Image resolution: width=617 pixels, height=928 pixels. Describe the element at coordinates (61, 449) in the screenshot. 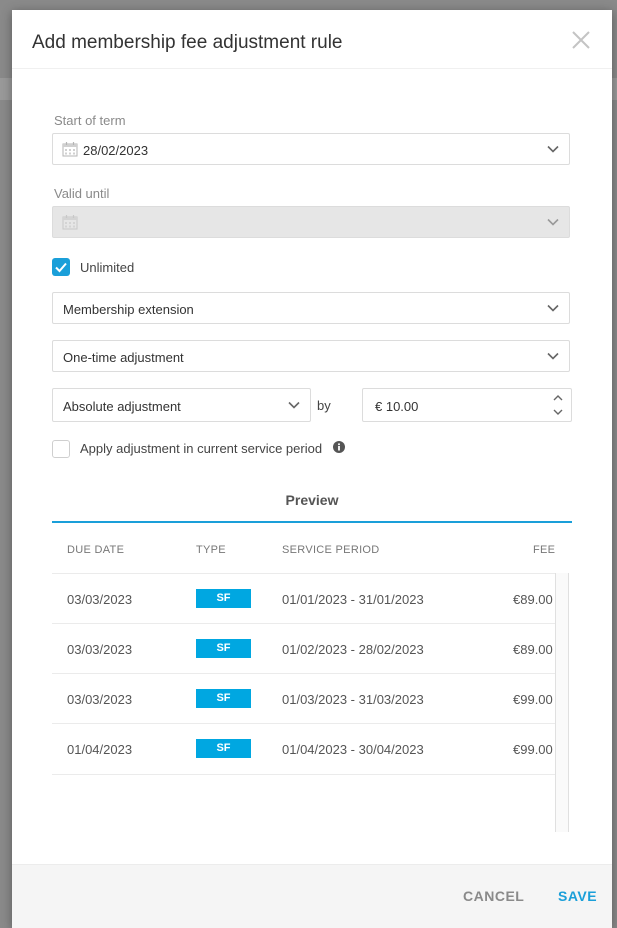

I see `apply-current-period-checkbox` at that location.